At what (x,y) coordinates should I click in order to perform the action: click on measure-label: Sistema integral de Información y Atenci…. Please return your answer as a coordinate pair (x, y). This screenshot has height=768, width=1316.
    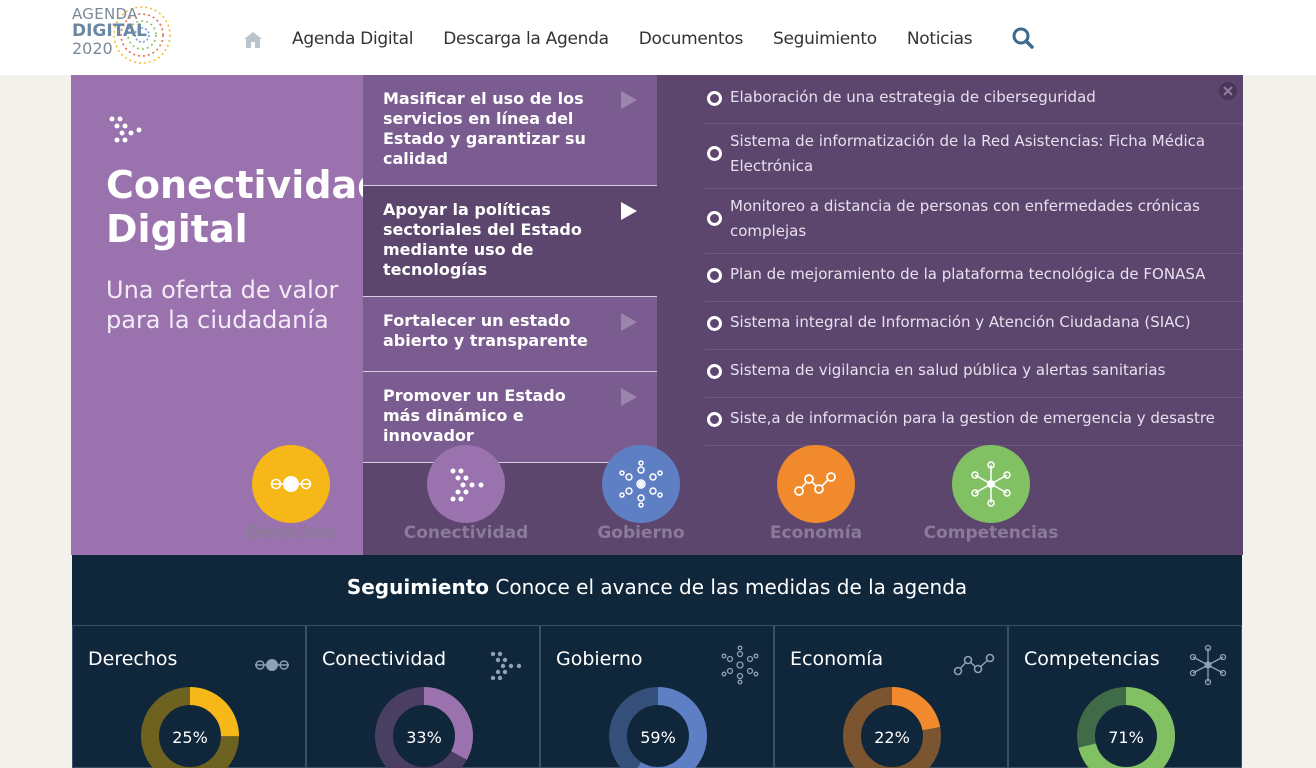
    Looking at the image, I should click on (960, 322).